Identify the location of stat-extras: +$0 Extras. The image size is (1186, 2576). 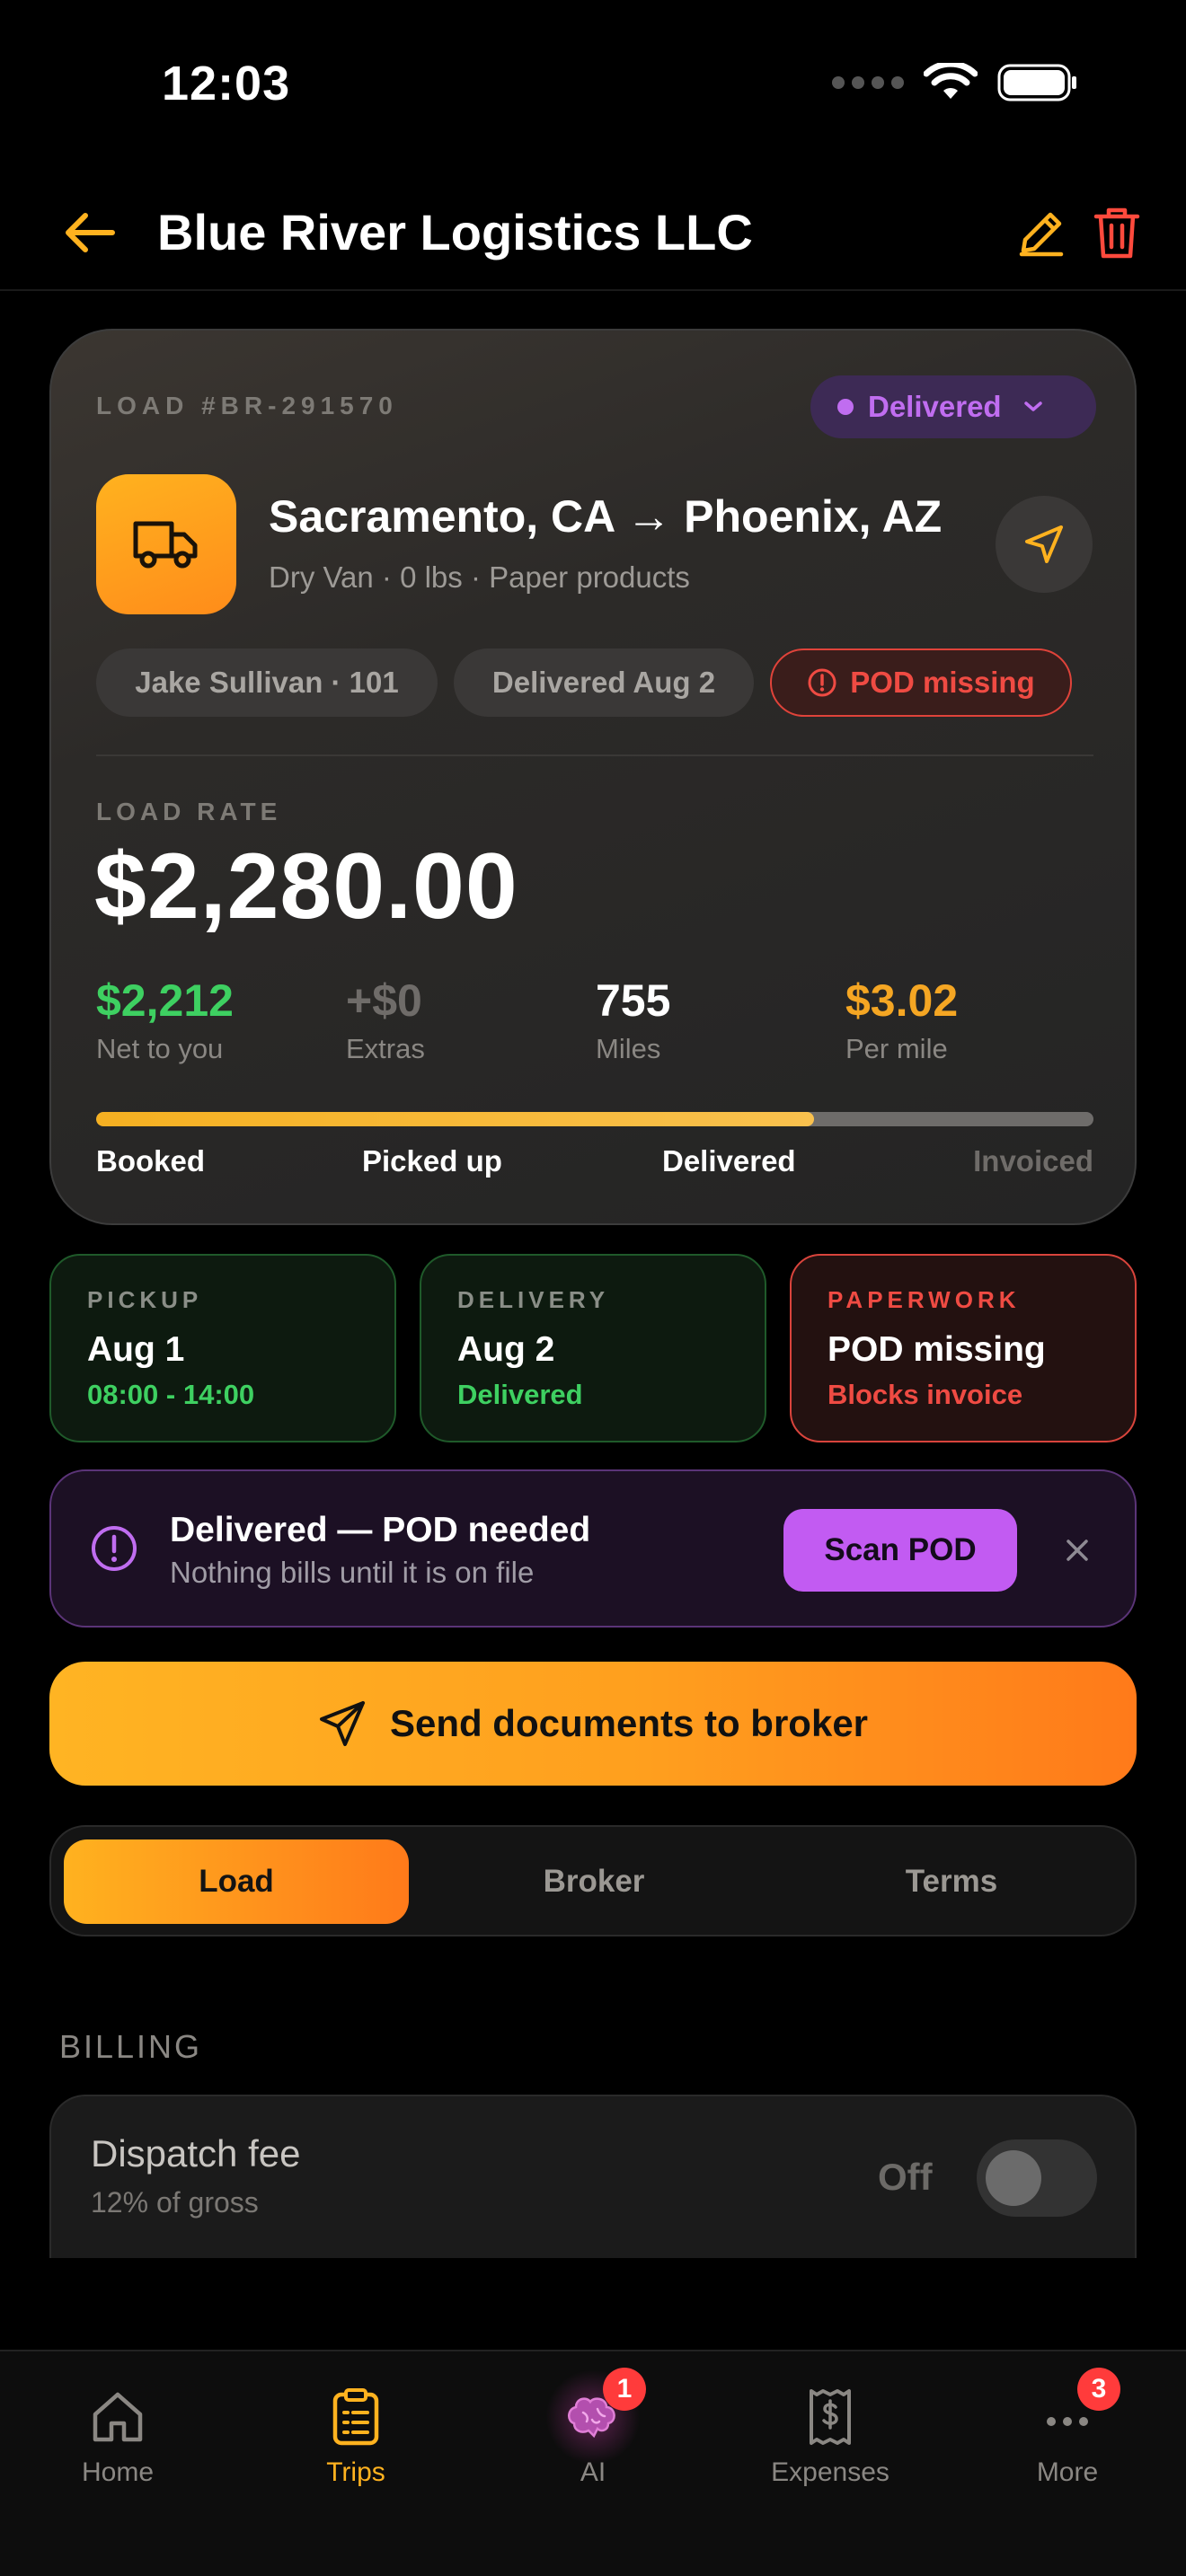
(385, 1020).